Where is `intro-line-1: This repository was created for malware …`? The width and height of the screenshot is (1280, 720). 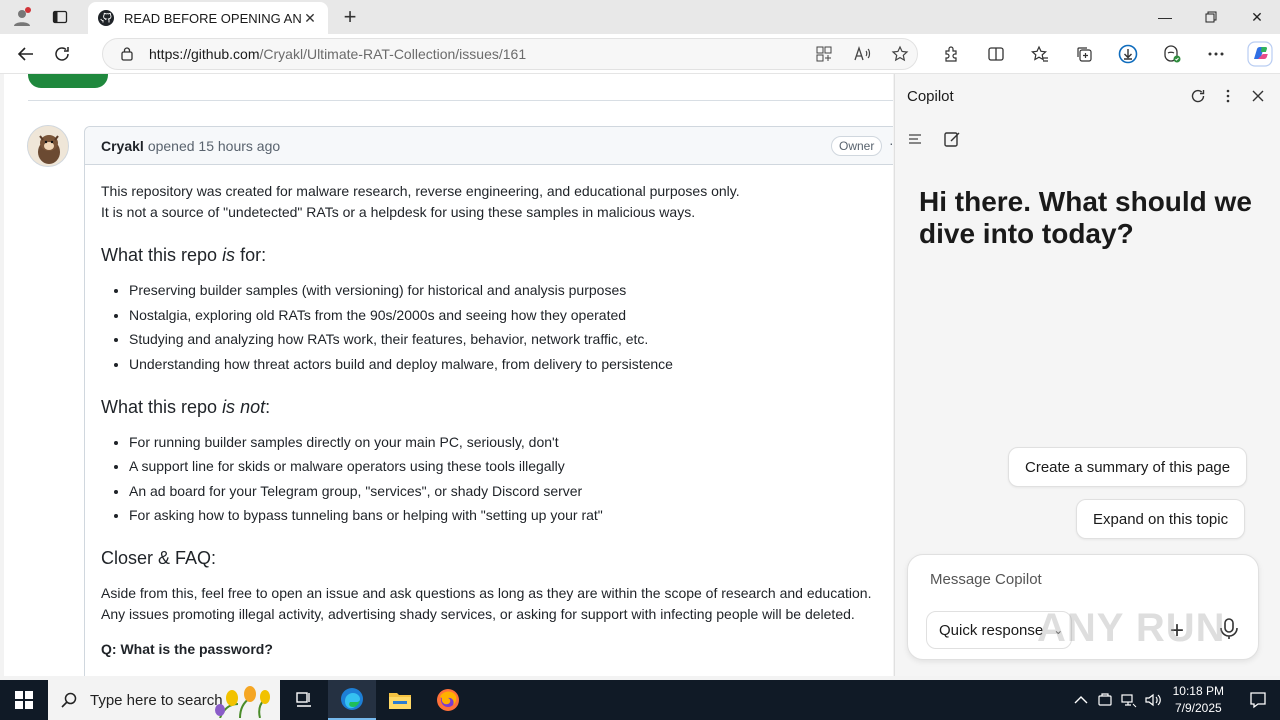 intro-line-1: This repository was created for malware … is located at coordinates (420, 191).